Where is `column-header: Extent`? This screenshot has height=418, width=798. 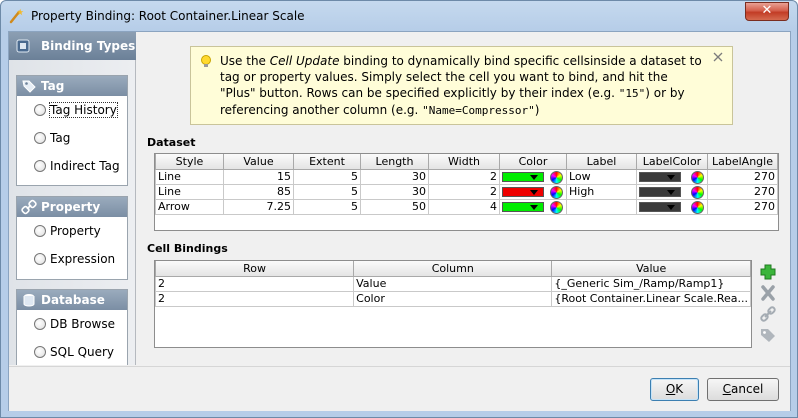 column-header: Extent is located at coordinates (327, 162).